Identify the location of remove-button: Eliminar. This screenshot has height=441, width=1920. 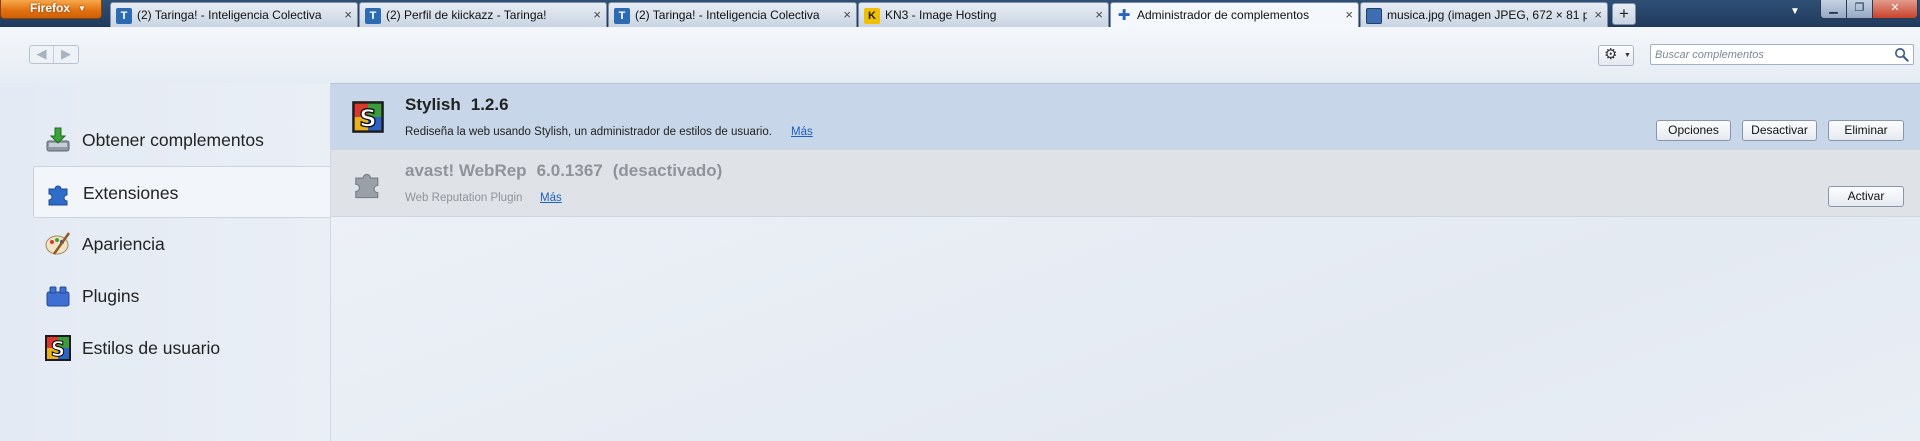
(1866, 130).